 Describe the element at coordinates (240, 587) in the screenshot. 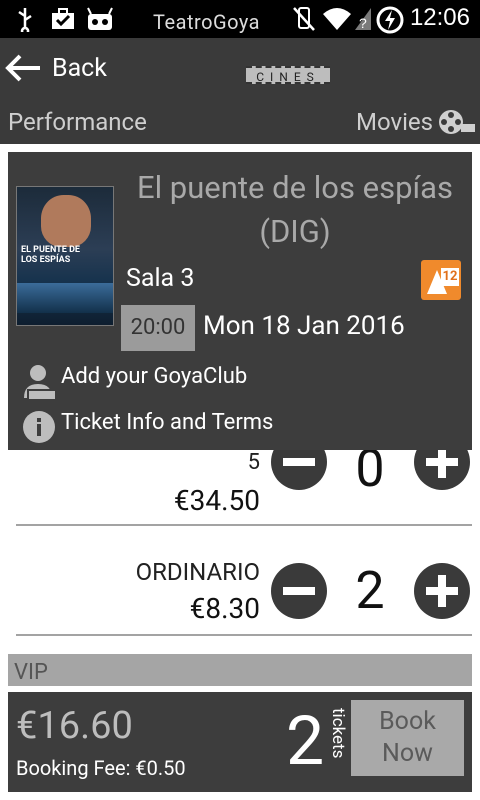

I see `ticket-row: ORDINARIO €8.30 2` at that location.